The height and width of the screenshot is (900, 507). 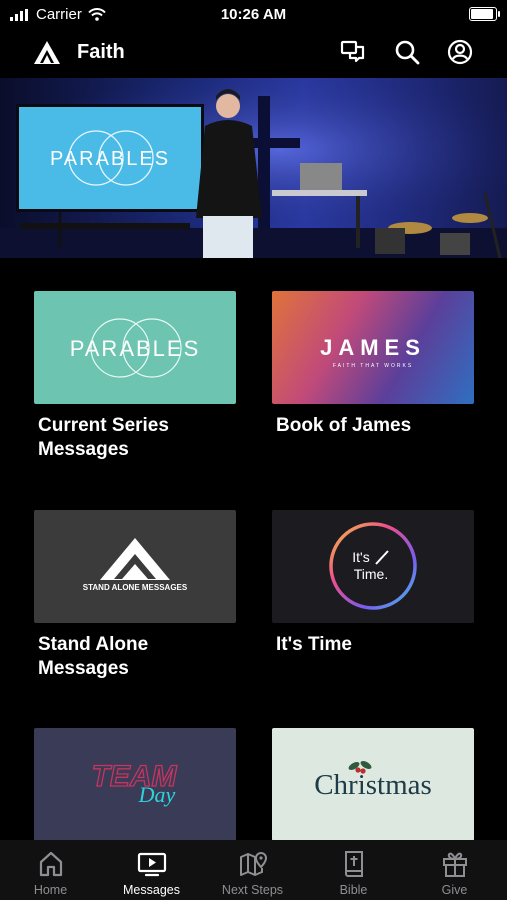 I want to click on battery-icon, so click(x=484, y=14).